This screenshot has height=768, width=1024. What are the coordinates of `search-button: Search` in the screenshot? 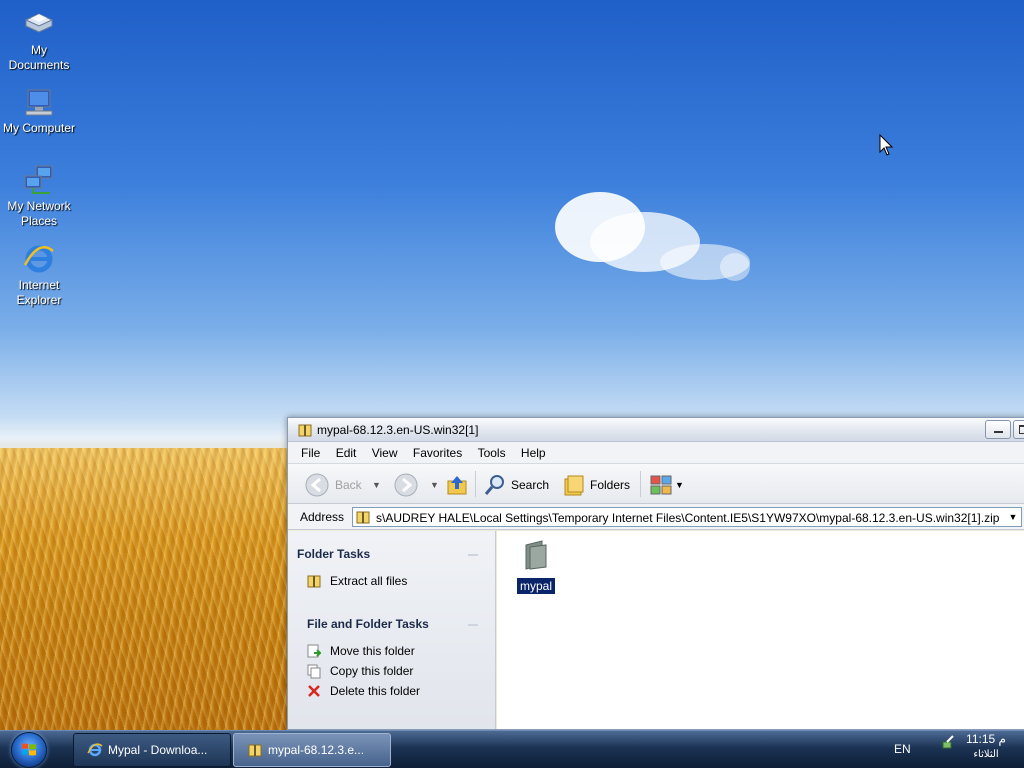 It's located at (516, 485).